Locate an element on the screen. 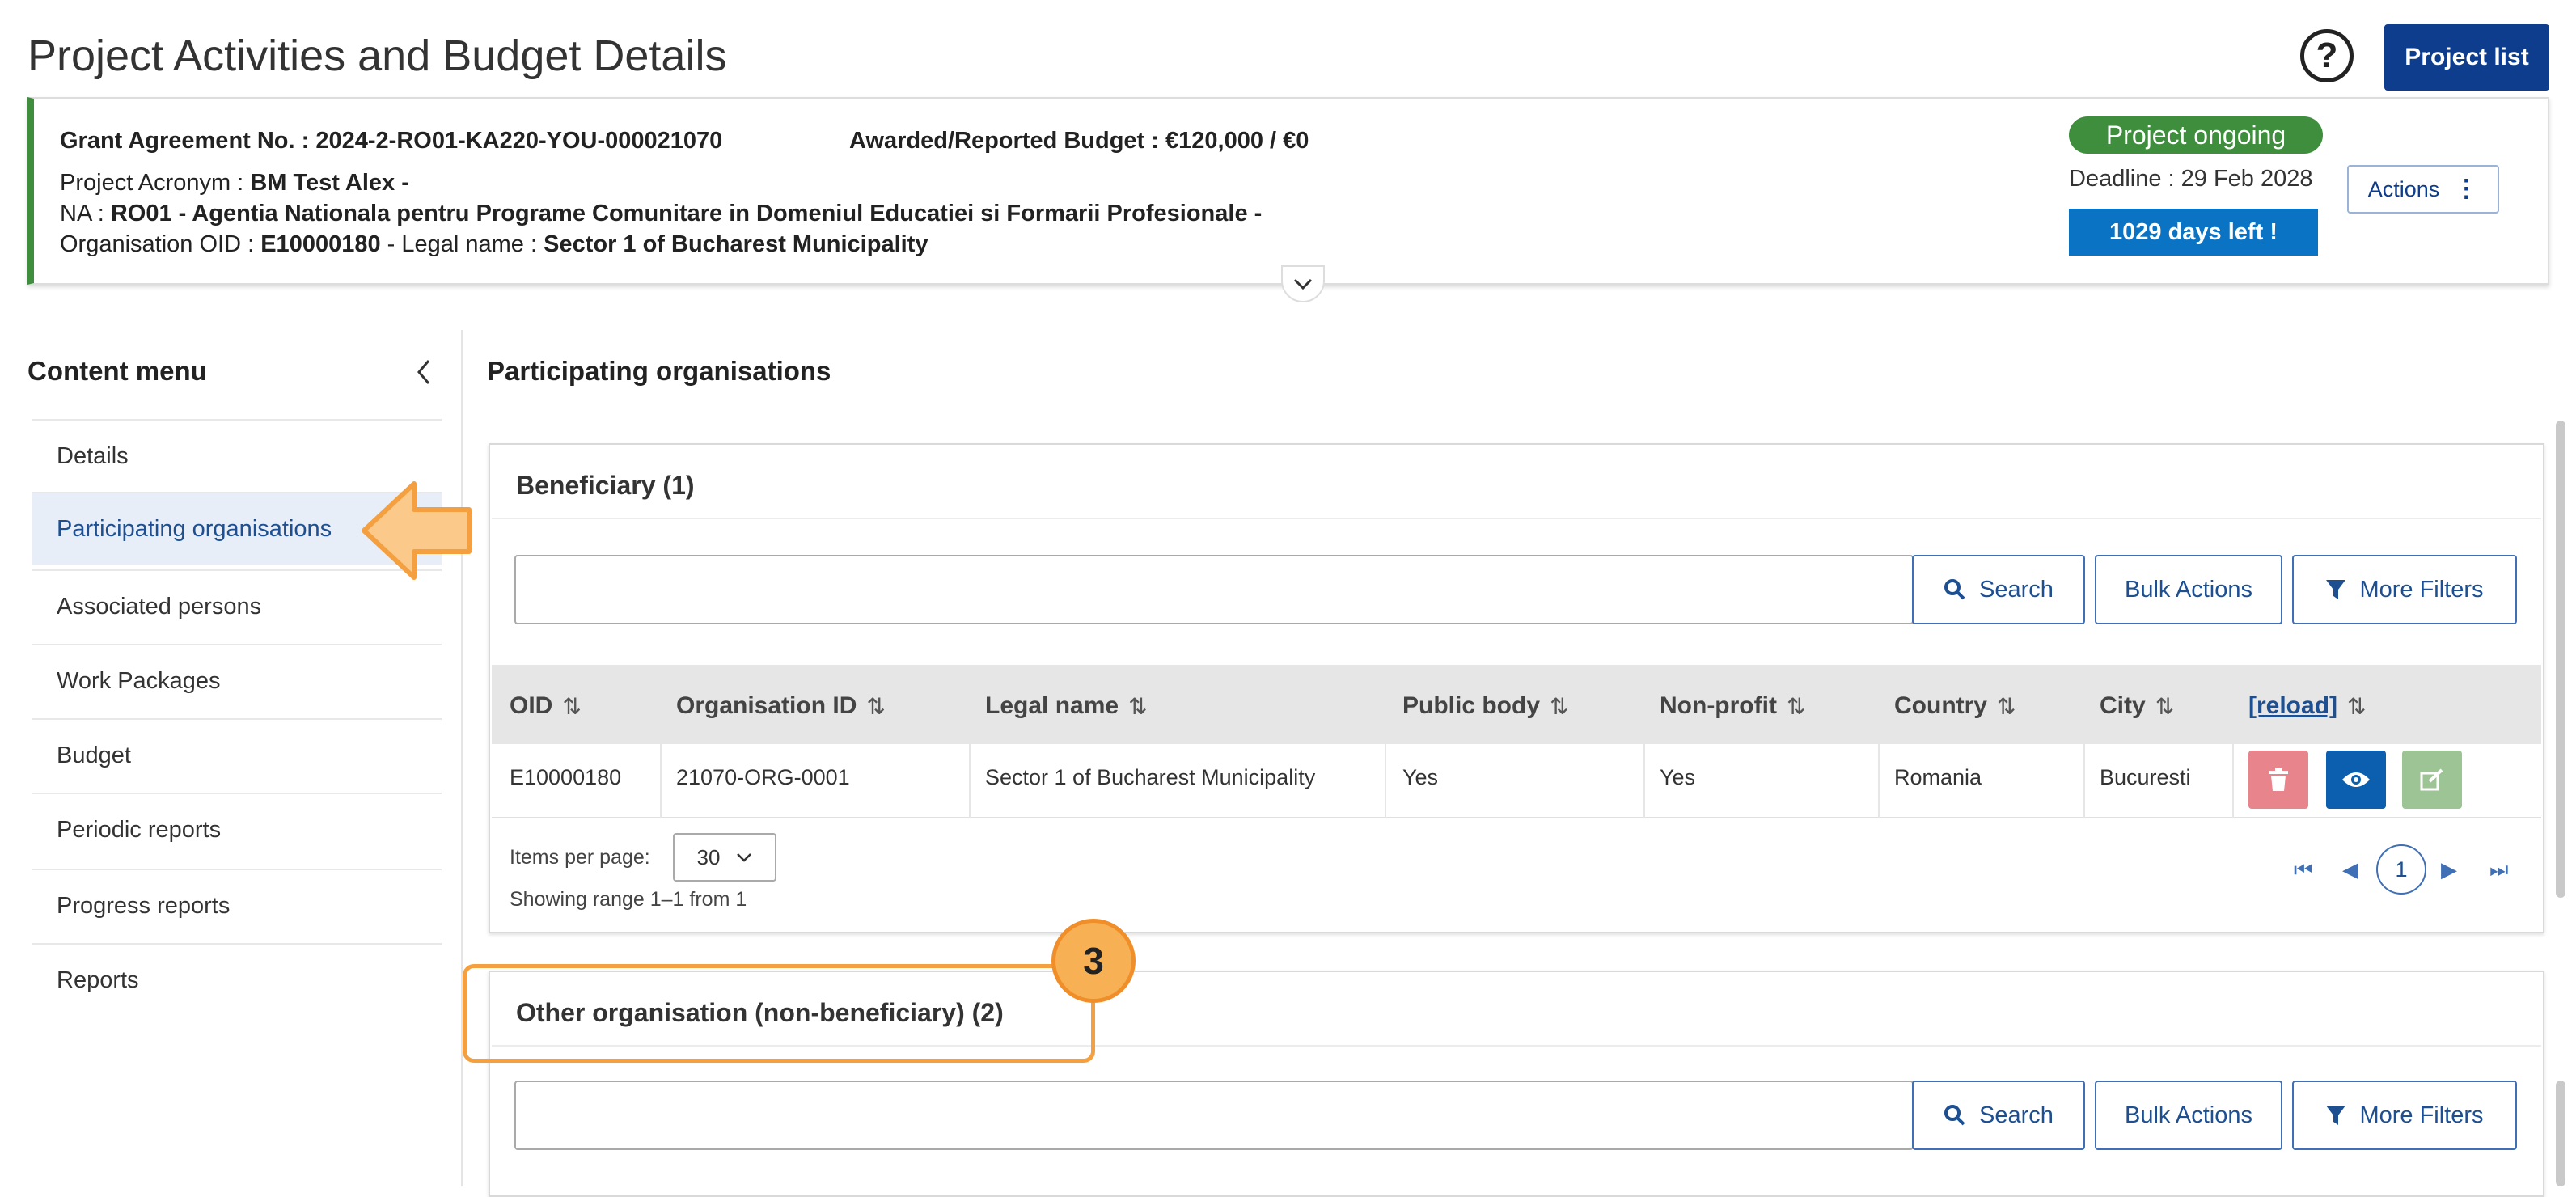 This screenshot has height=1197, width=2576. sidebar-item-progress-reports: Progress reports is located at coordinates (237, 905).